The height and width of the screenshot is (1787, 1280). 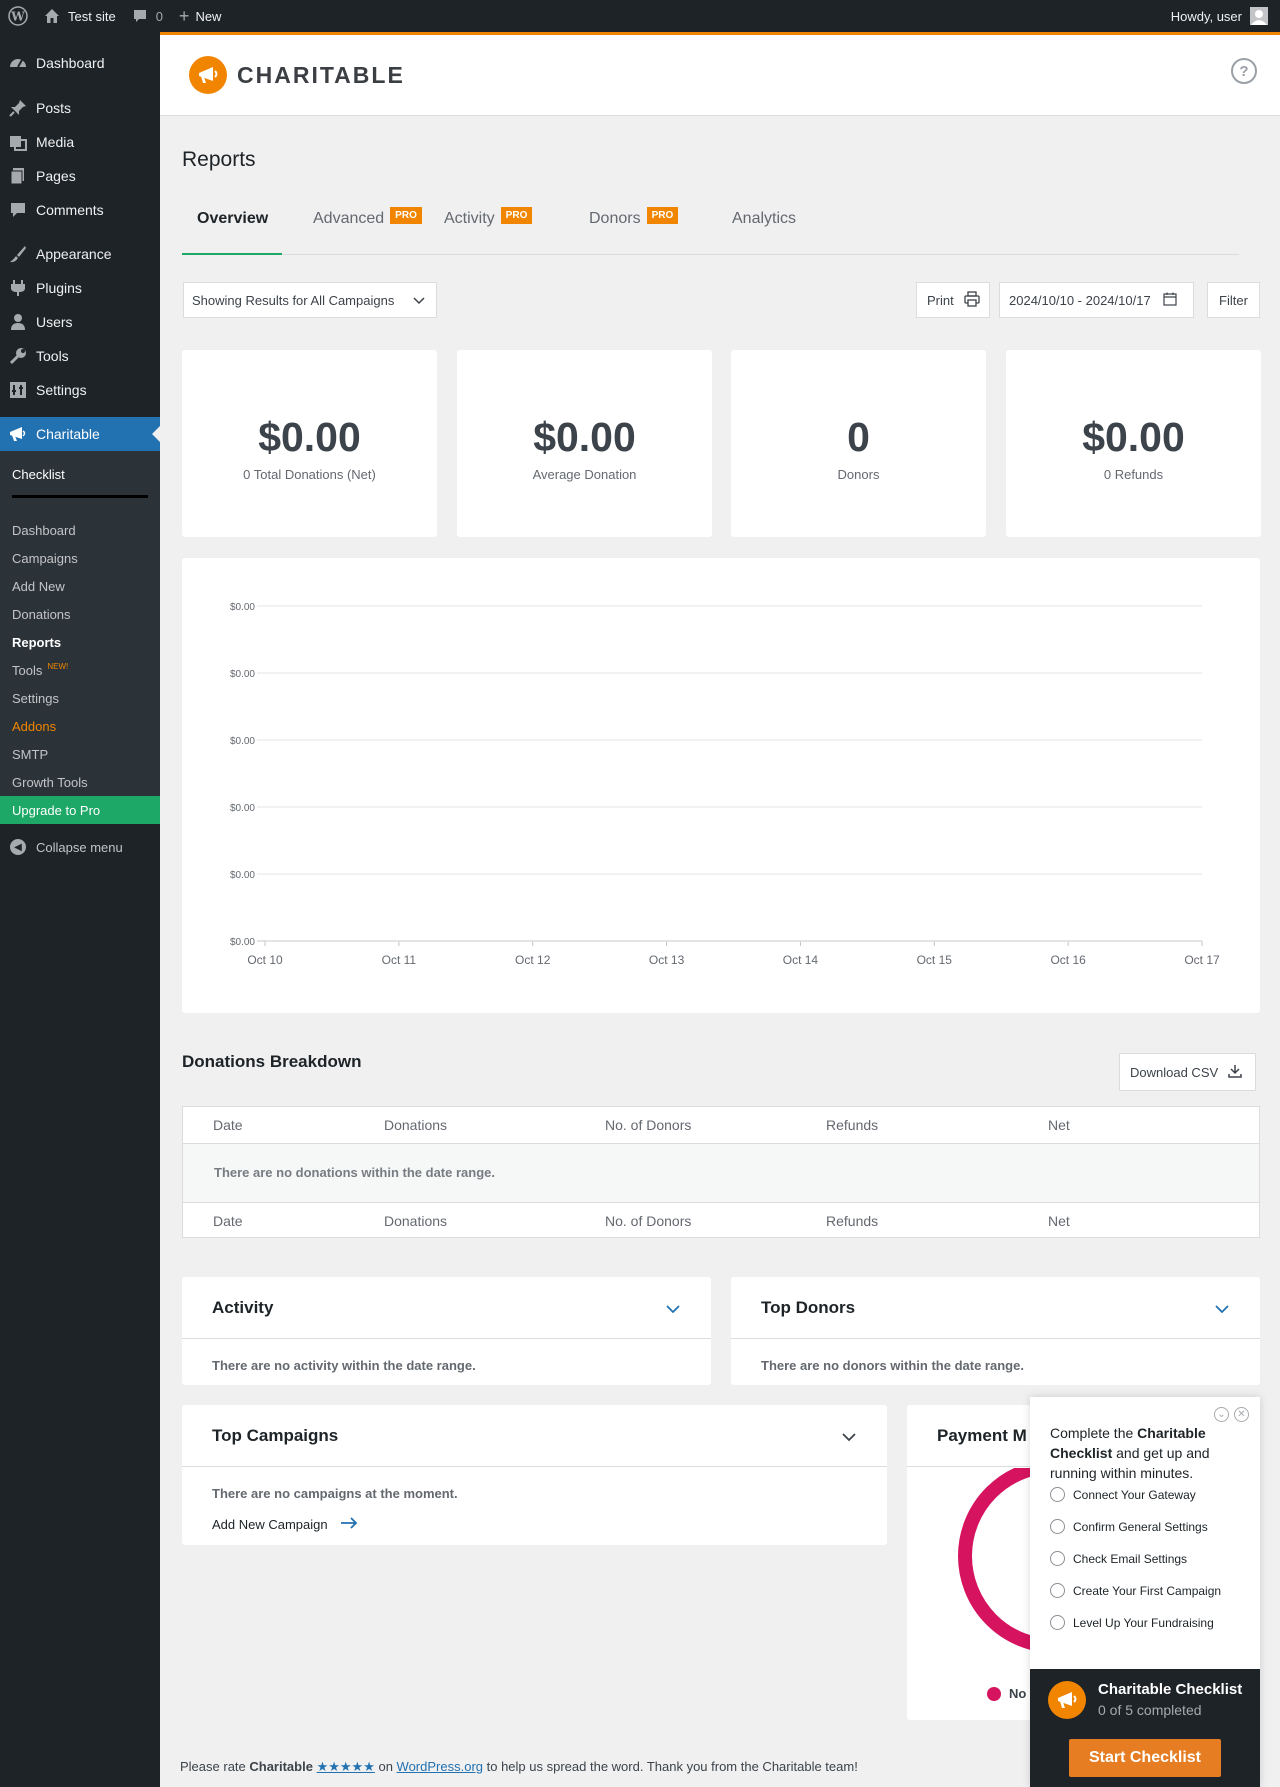 What do you see at coordinates (1132, 1622) in the screenshot?
I see `checklist-item: Level Up Your Fundraising` at bounding box center [1132, 1622].